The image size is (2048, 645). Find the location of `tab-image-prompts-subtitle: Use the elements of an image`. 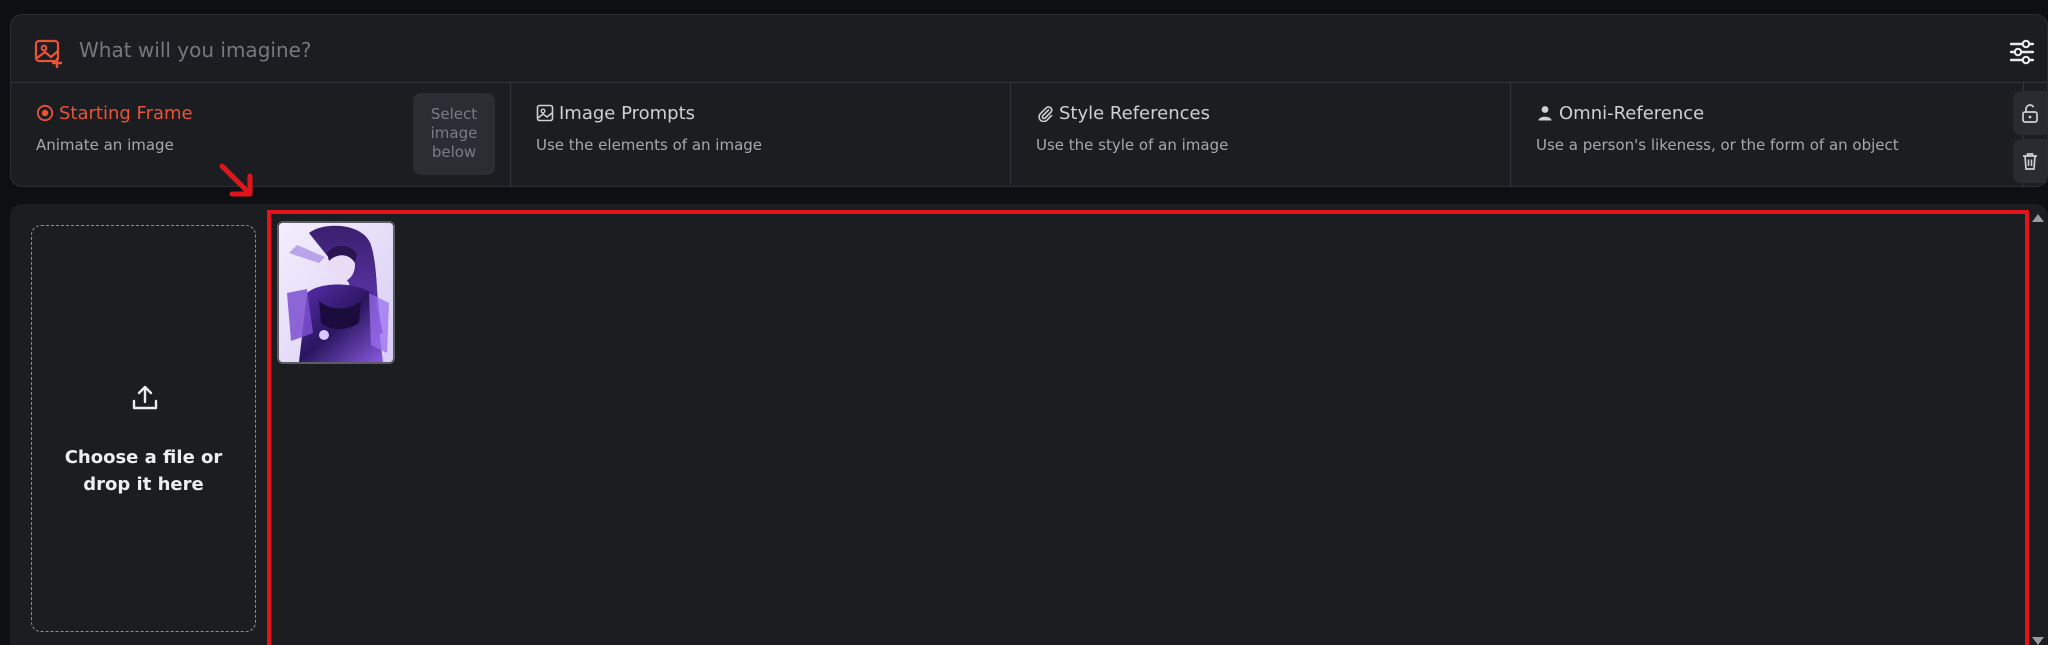

tab-image-prompts-subtitle: Use the elements of an image is located at coordinates (649, 145).